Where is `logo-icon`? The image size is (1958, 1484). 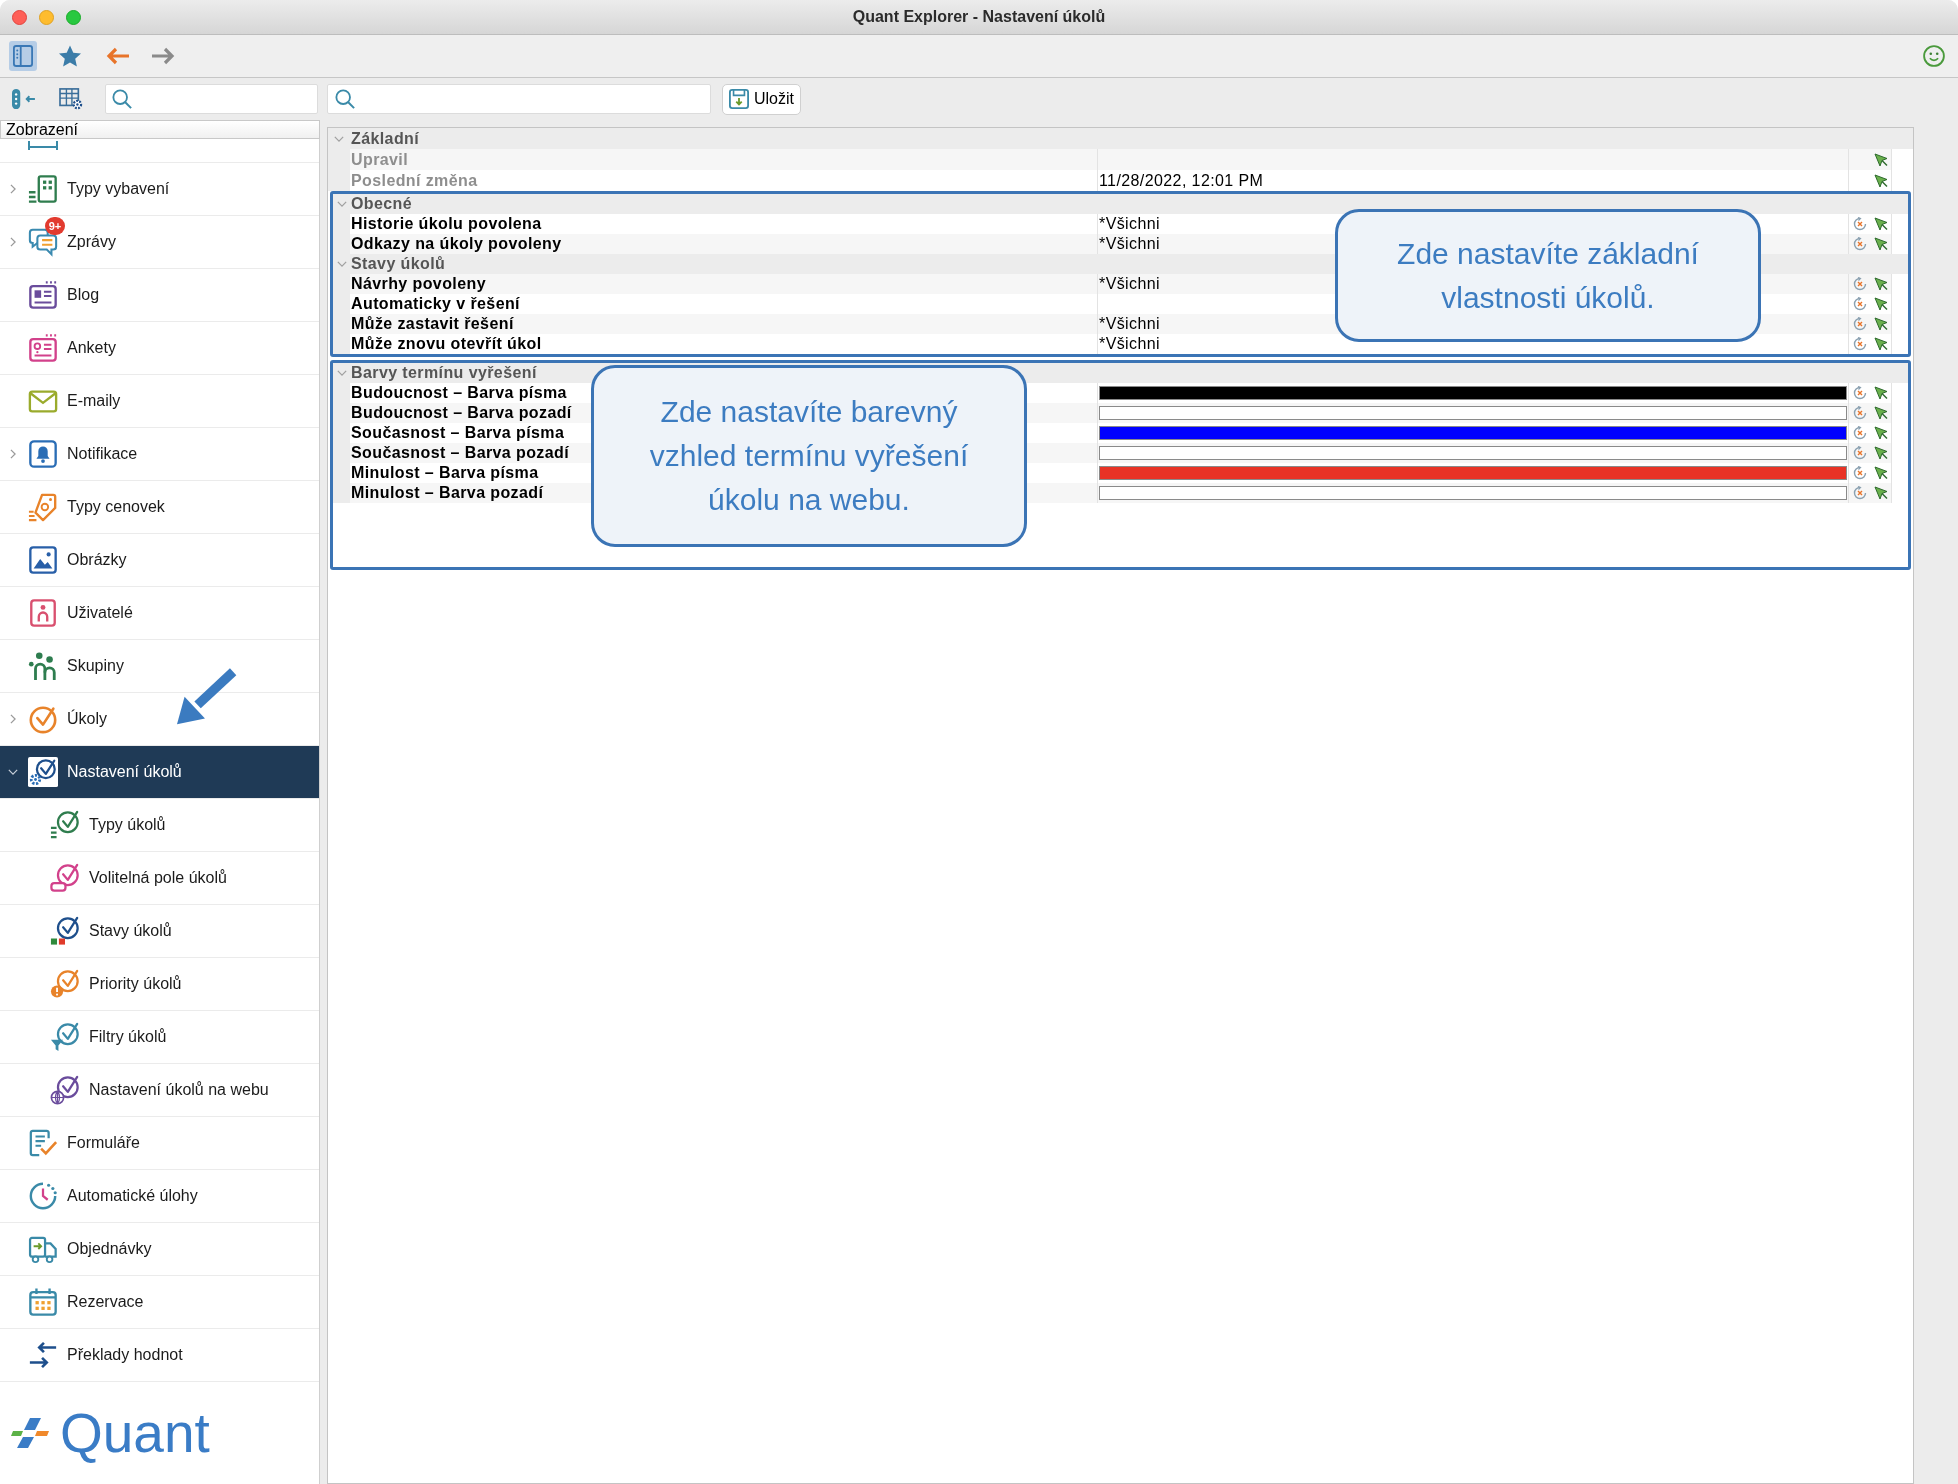 logo-icon is located at coordinates (30, 1433).